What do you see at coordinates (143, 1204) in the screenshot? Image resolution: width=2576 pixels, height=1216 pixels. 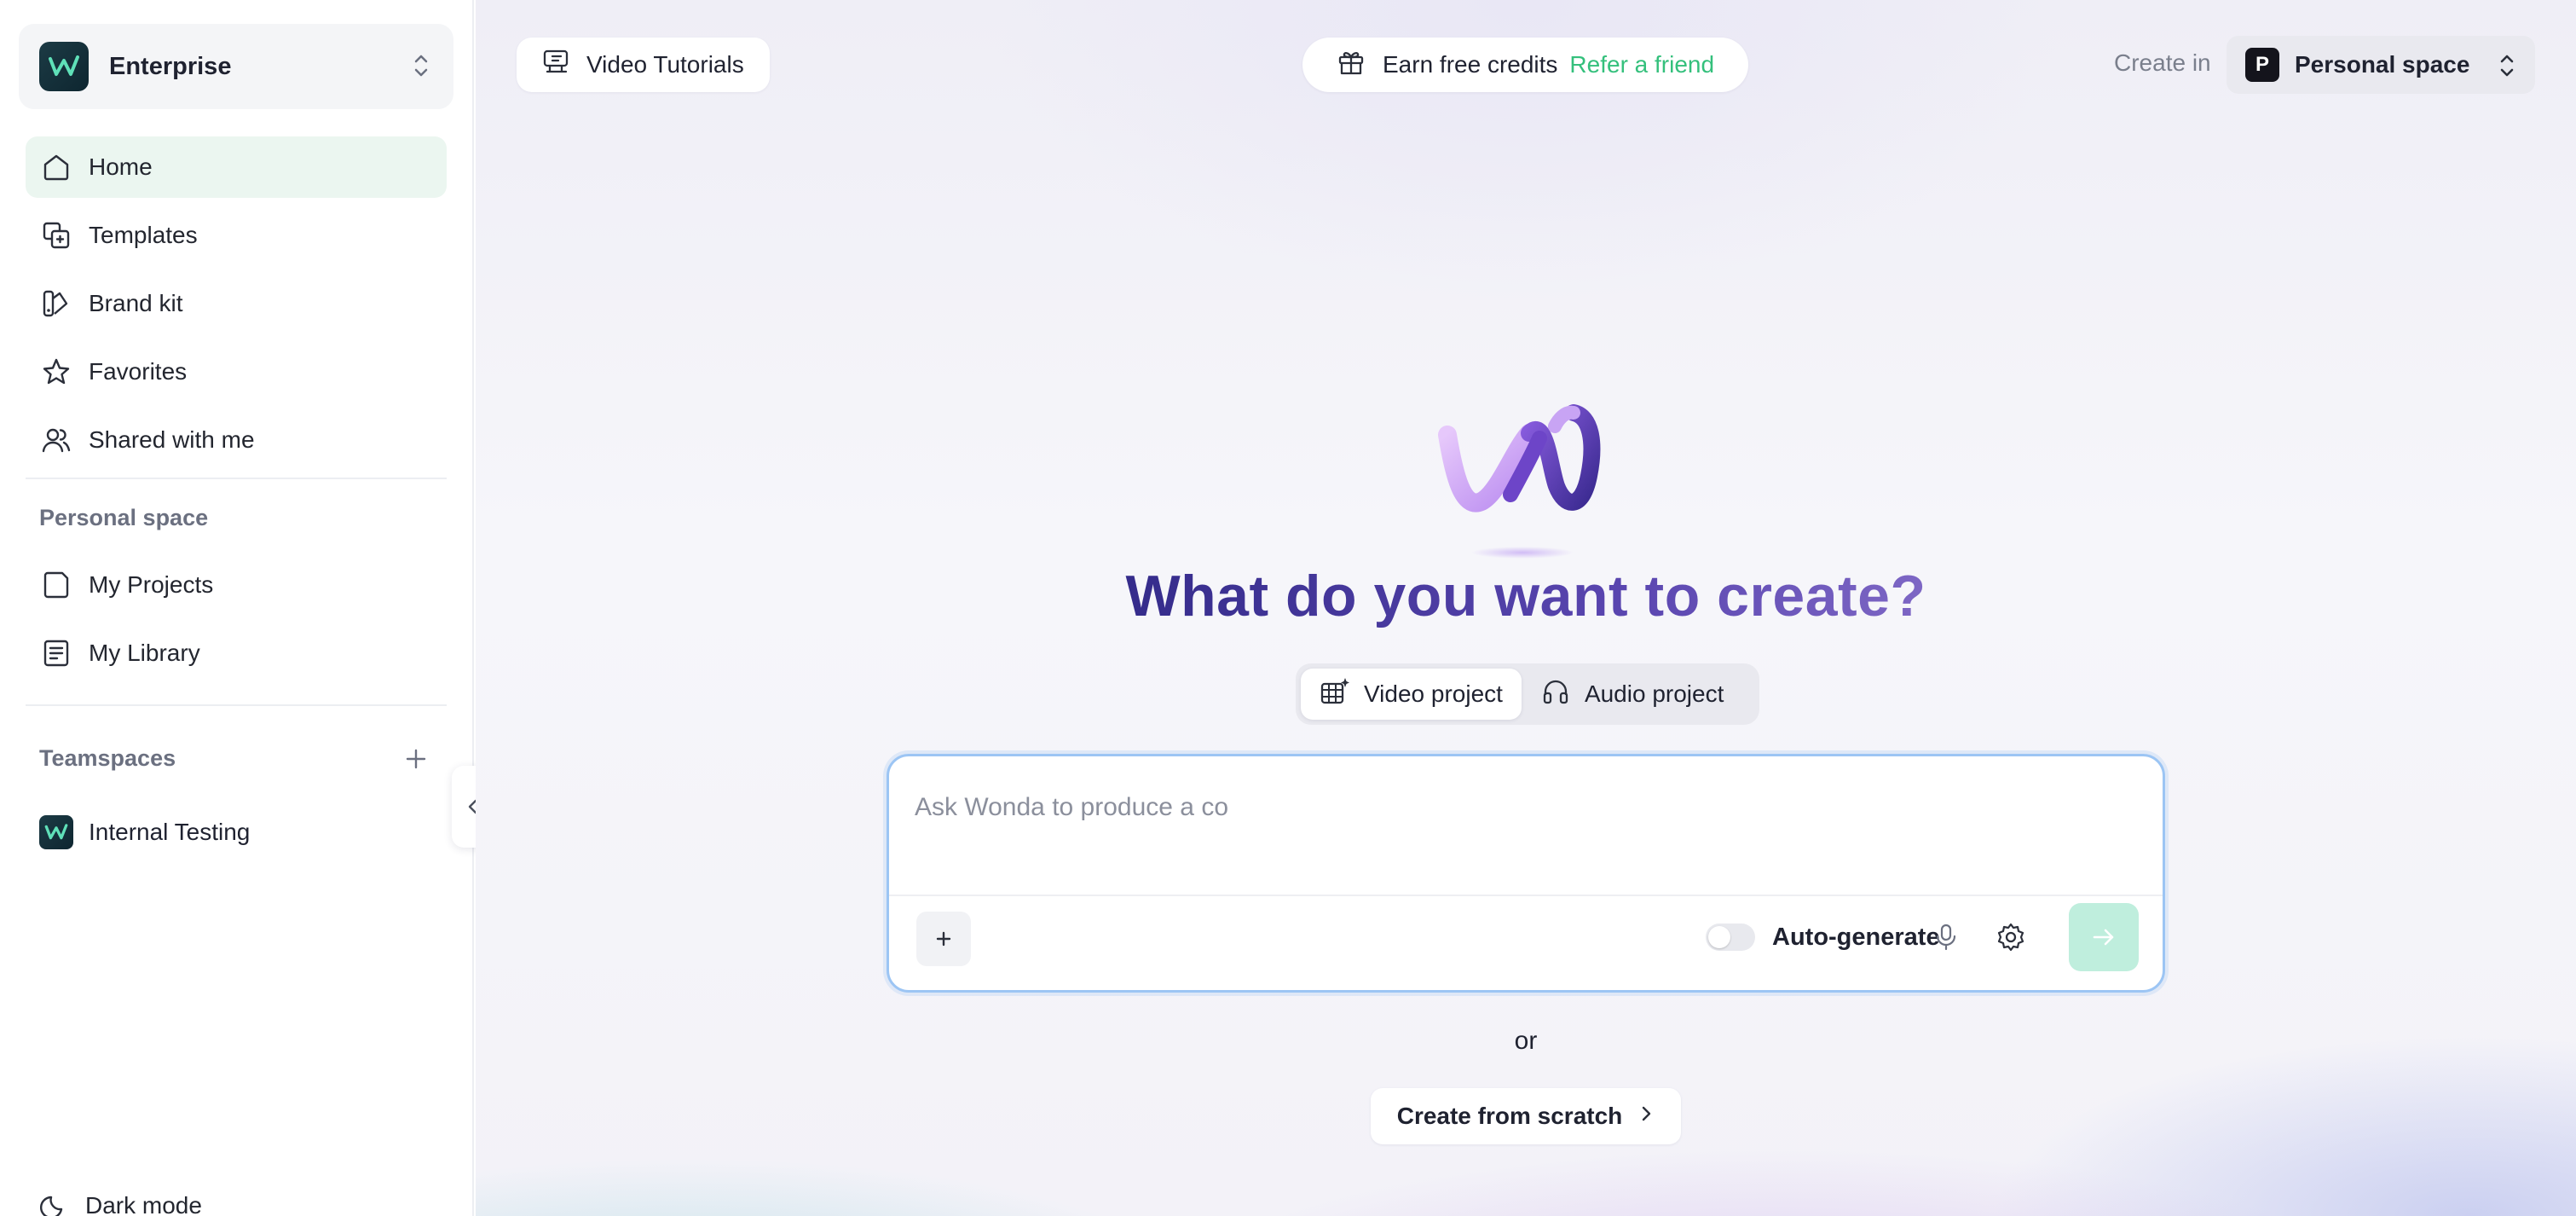 I see `dark-mode-label: Dark mode` at bounding box center [143, 1204].